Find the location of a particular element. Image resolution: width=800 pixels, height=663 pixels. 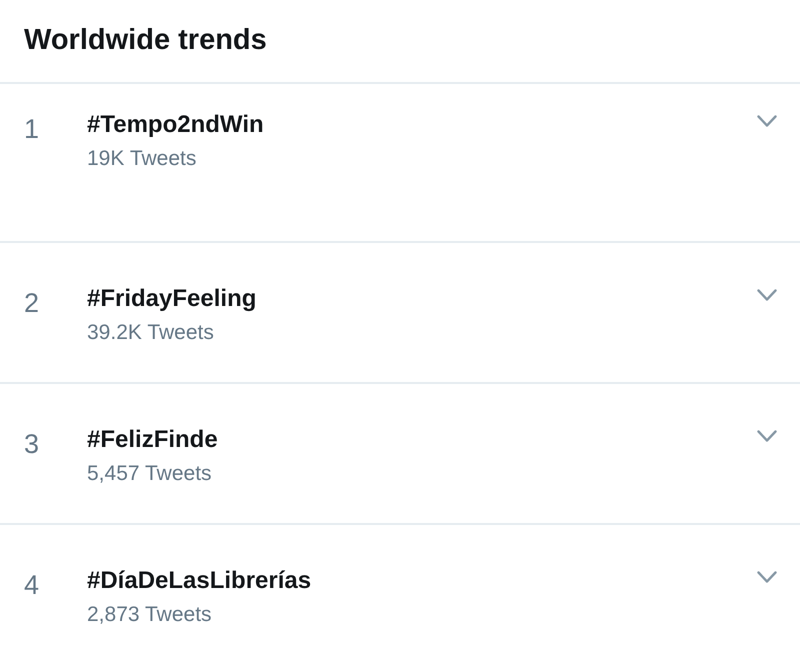

trend-rank: 4 is located at coordinates (32, 584).